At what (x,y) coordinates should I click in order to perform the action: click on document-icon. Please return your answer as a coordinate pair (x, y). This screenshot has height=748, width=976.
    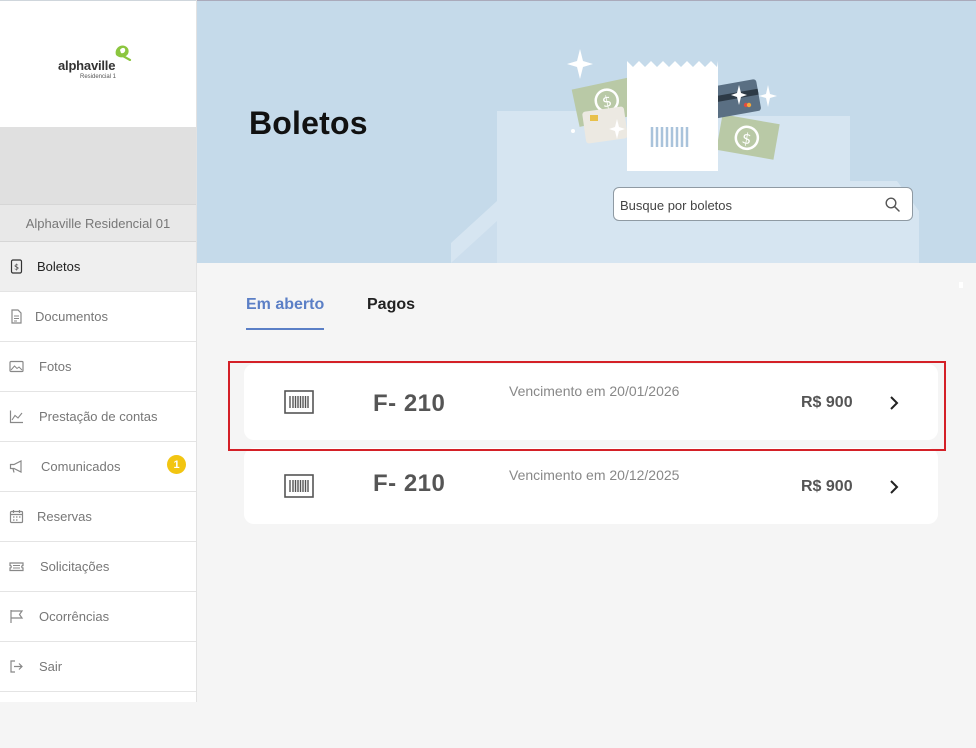
    Looking at the image, I should click on (16, 316).